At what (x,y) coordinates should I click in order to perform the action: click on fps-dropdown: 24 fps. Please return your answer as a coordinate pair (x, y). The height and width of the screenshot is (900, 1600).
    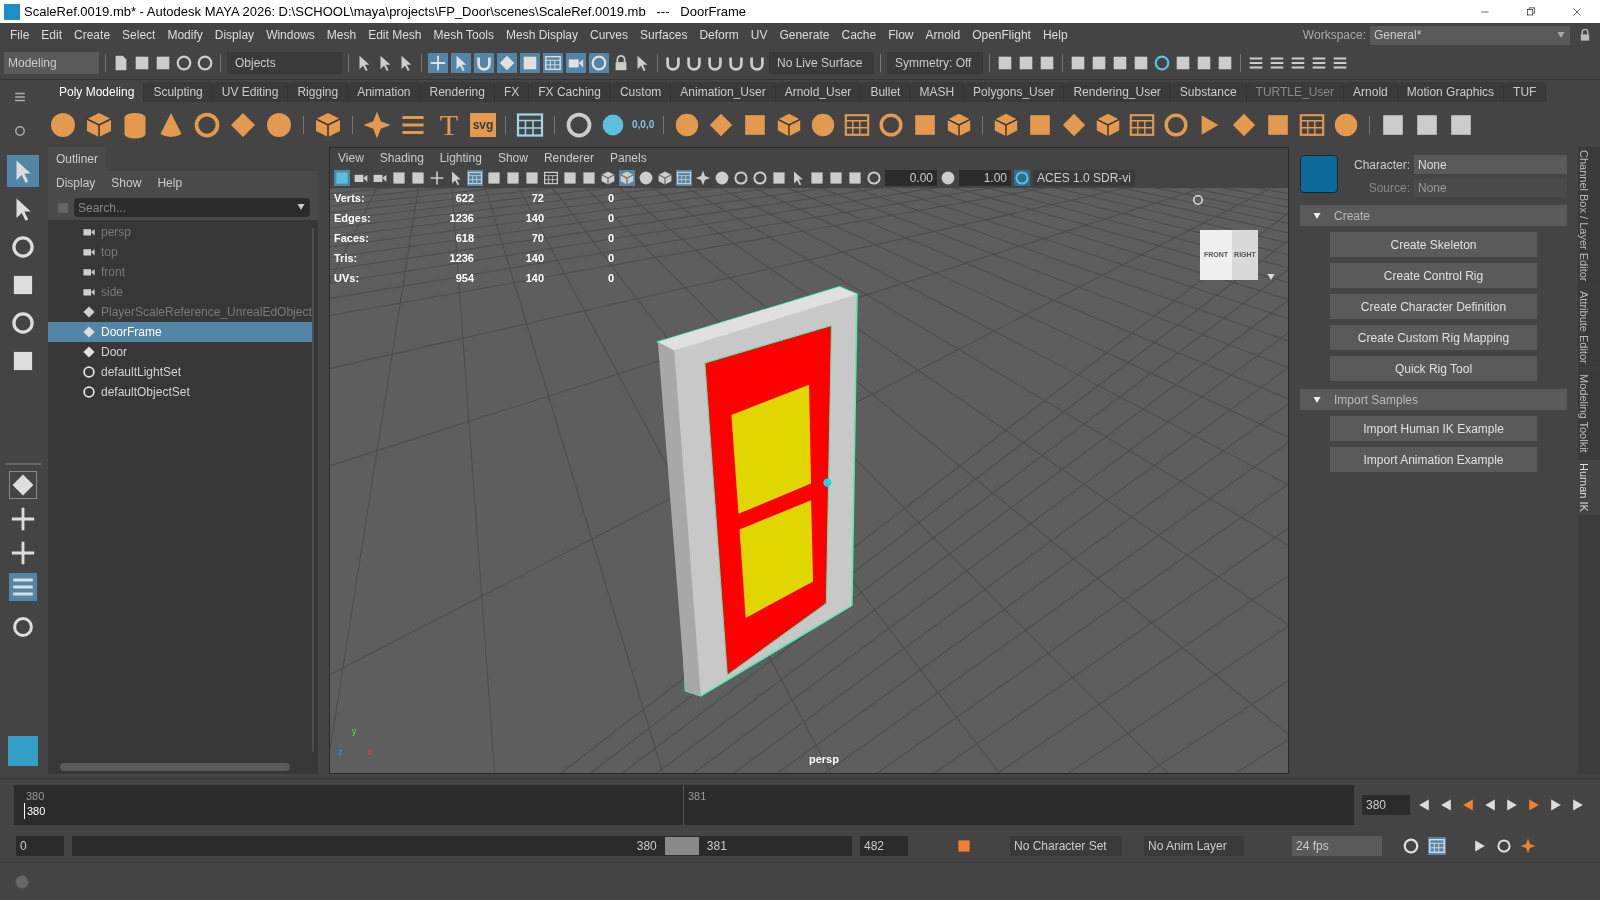
    Looking at the image, I should click on (1337, 846).